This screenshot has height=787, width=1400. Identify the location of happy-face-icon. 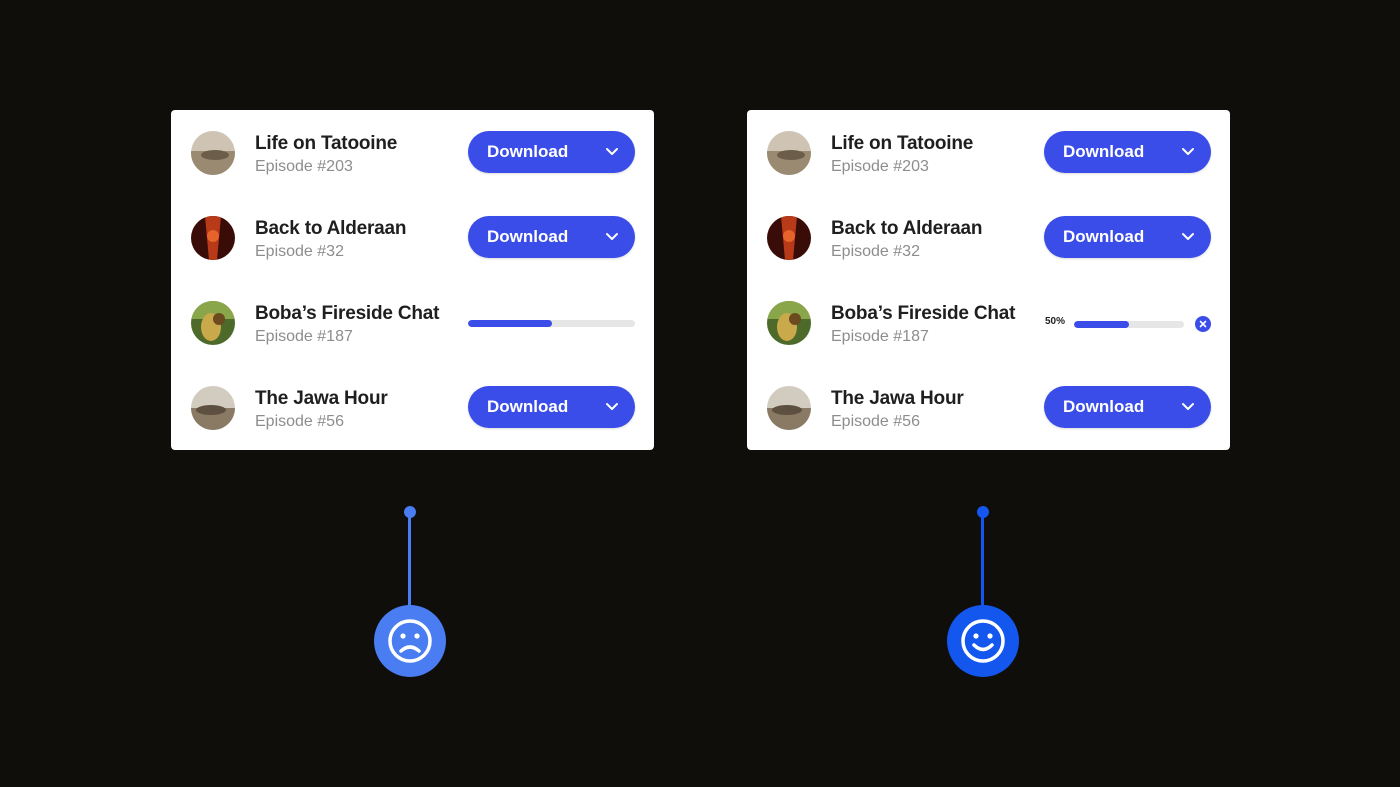
(983, 641).